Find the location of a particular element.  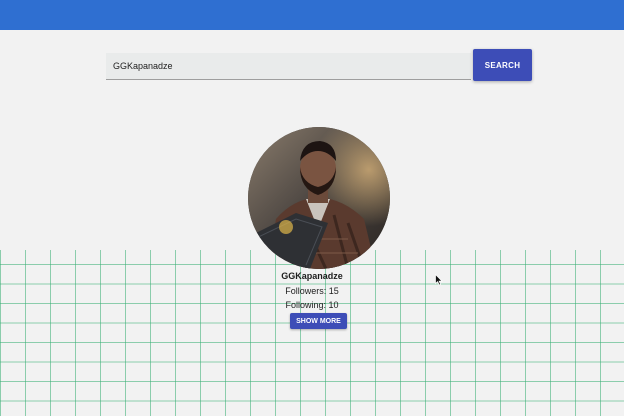

search-input is located at coordinates (288, 66).